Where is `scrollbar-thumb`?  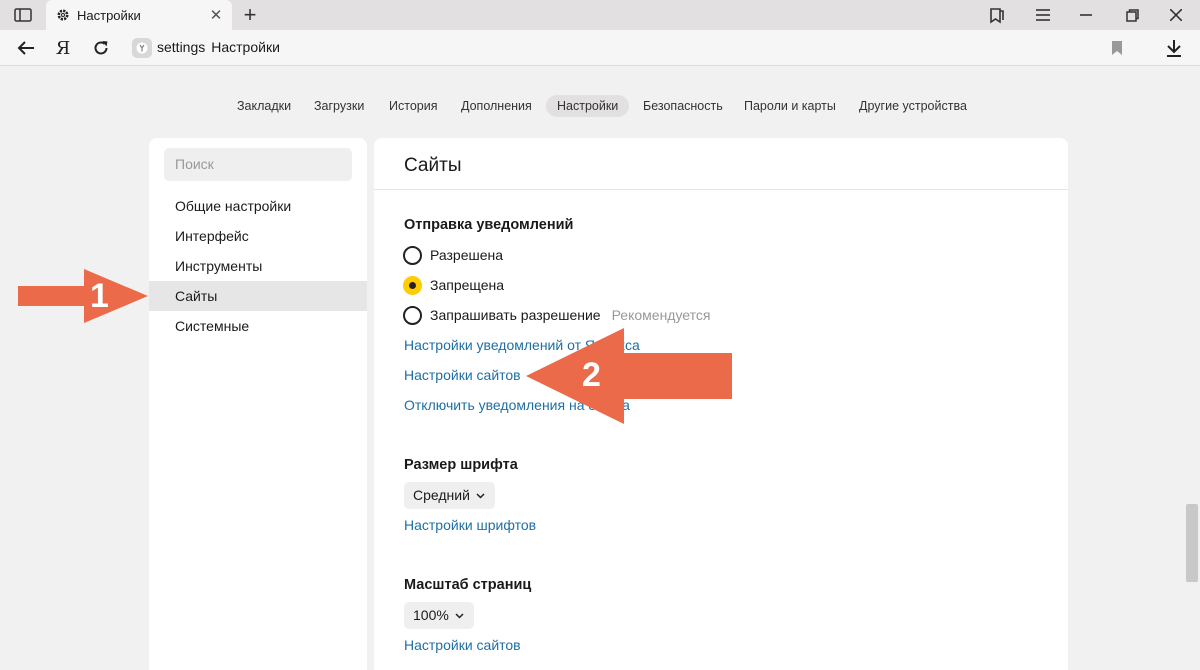 scrollbar-thumb is located at coordinates (1192, 543).